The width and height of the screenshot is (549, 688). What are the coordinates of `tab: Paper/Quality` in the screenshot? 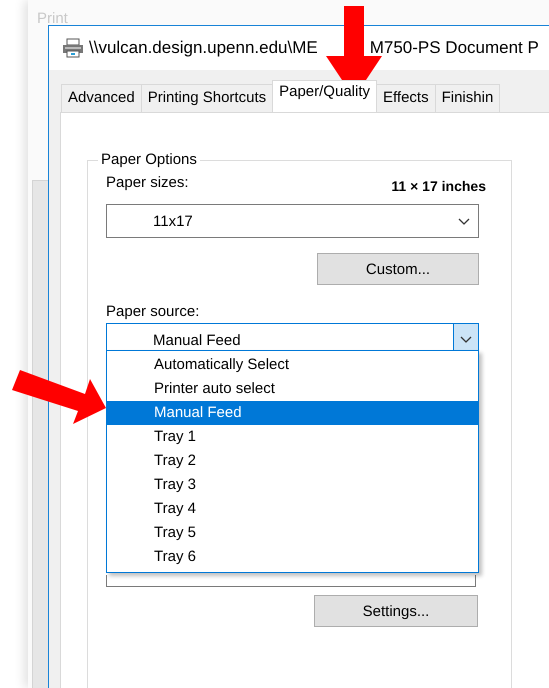 It's located at (324, 96).